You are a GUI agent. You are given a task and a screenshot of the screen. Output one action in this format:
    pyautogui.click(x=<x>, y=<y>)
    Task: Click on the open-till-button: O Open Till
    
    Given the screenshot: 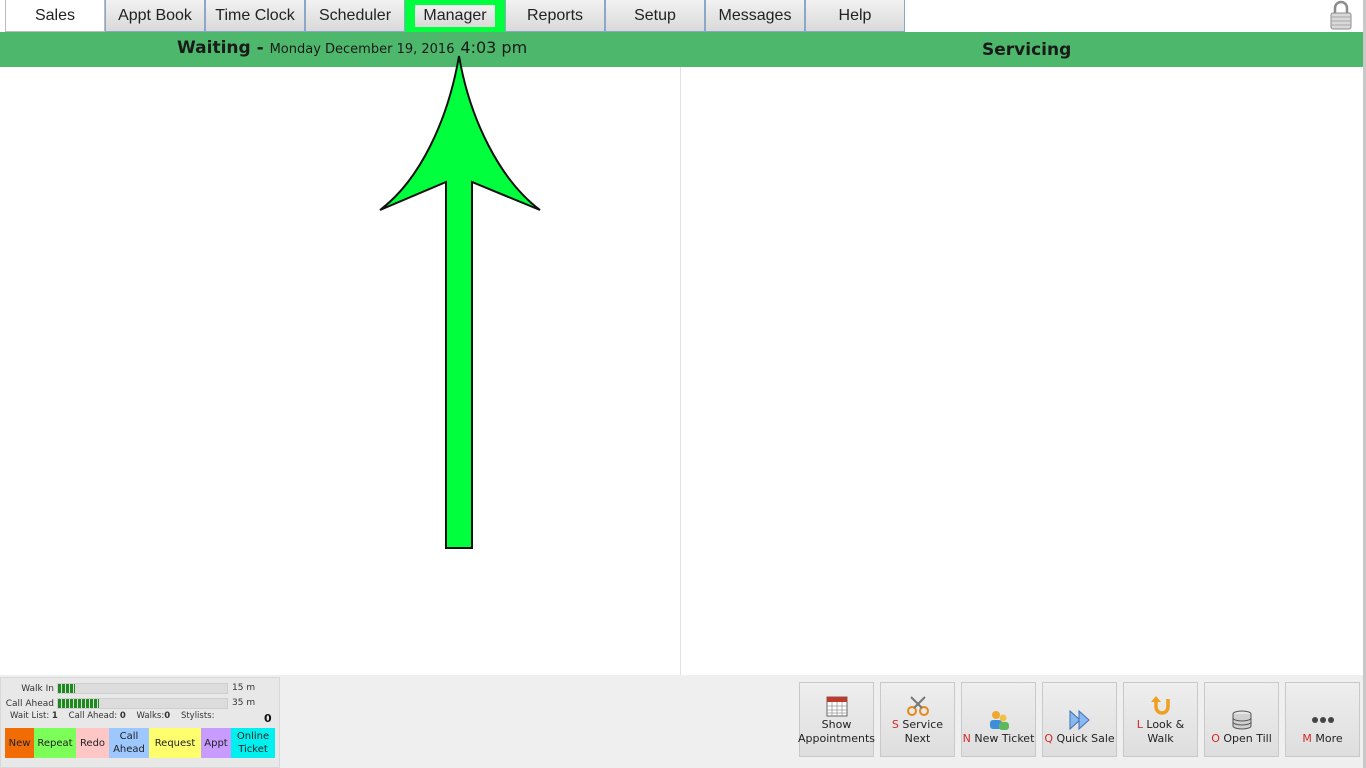 What is the action you would take?
    pyautogui.click(x=1241, y=719)
    